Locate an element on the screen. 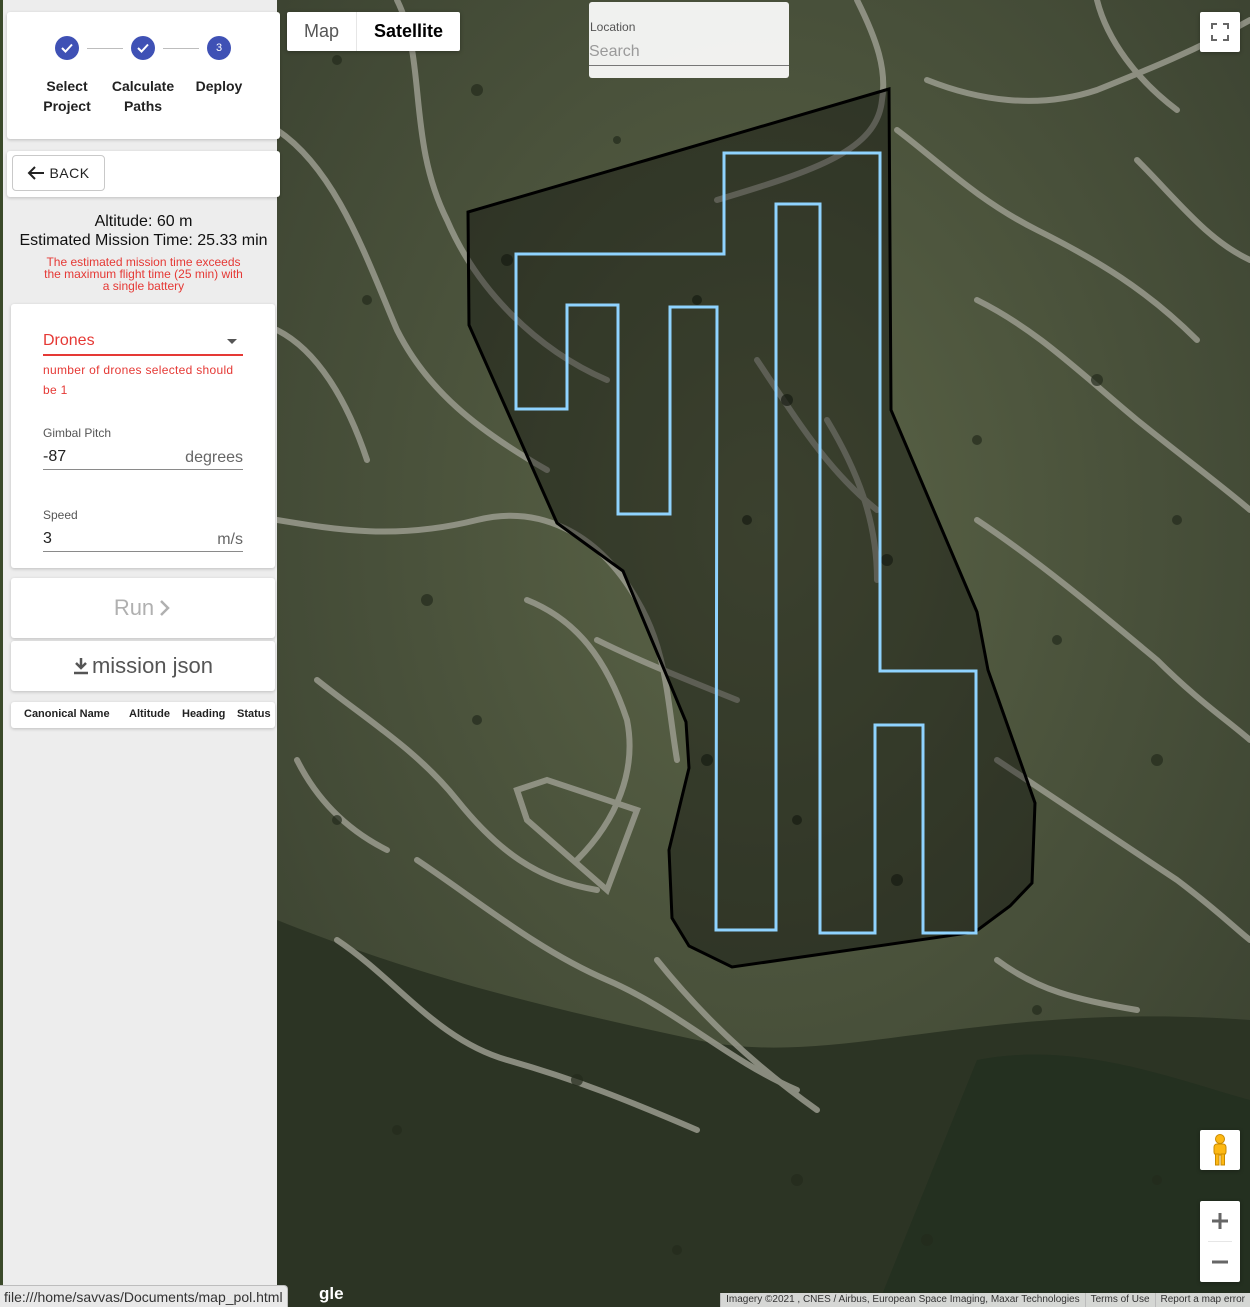 The width and height of the screenshot is (1250, 1307). back-toolbar: BACK is located at coordinates (143, 174).